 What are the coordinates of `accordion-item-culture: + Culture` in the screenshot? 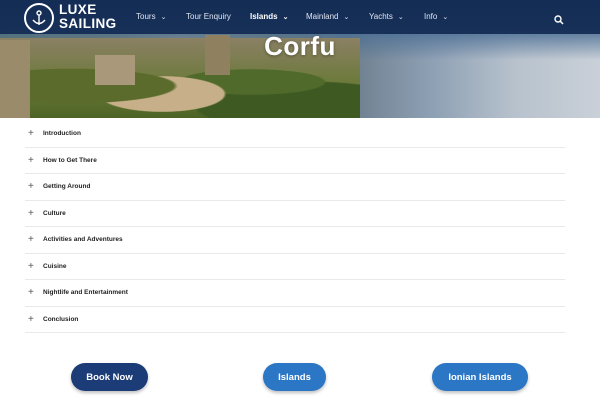 It's located at (295, 214).